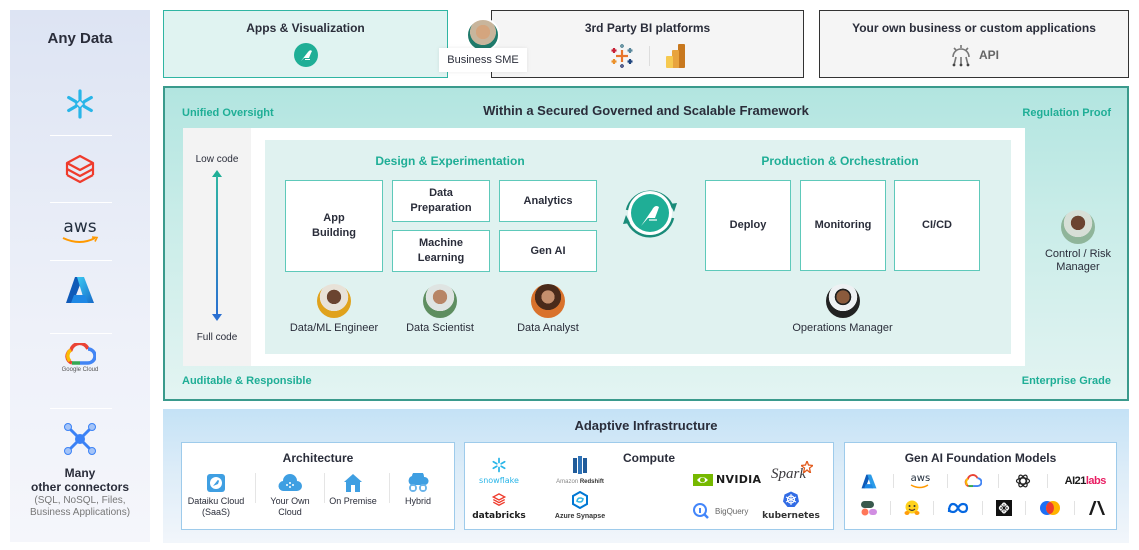 This screenshot has height=550, width=1139. What do you see at coordinates (215, 512) in the screenshot?
I see `arch-label-line2: (SaaS)` at bounding box center [215, 512].